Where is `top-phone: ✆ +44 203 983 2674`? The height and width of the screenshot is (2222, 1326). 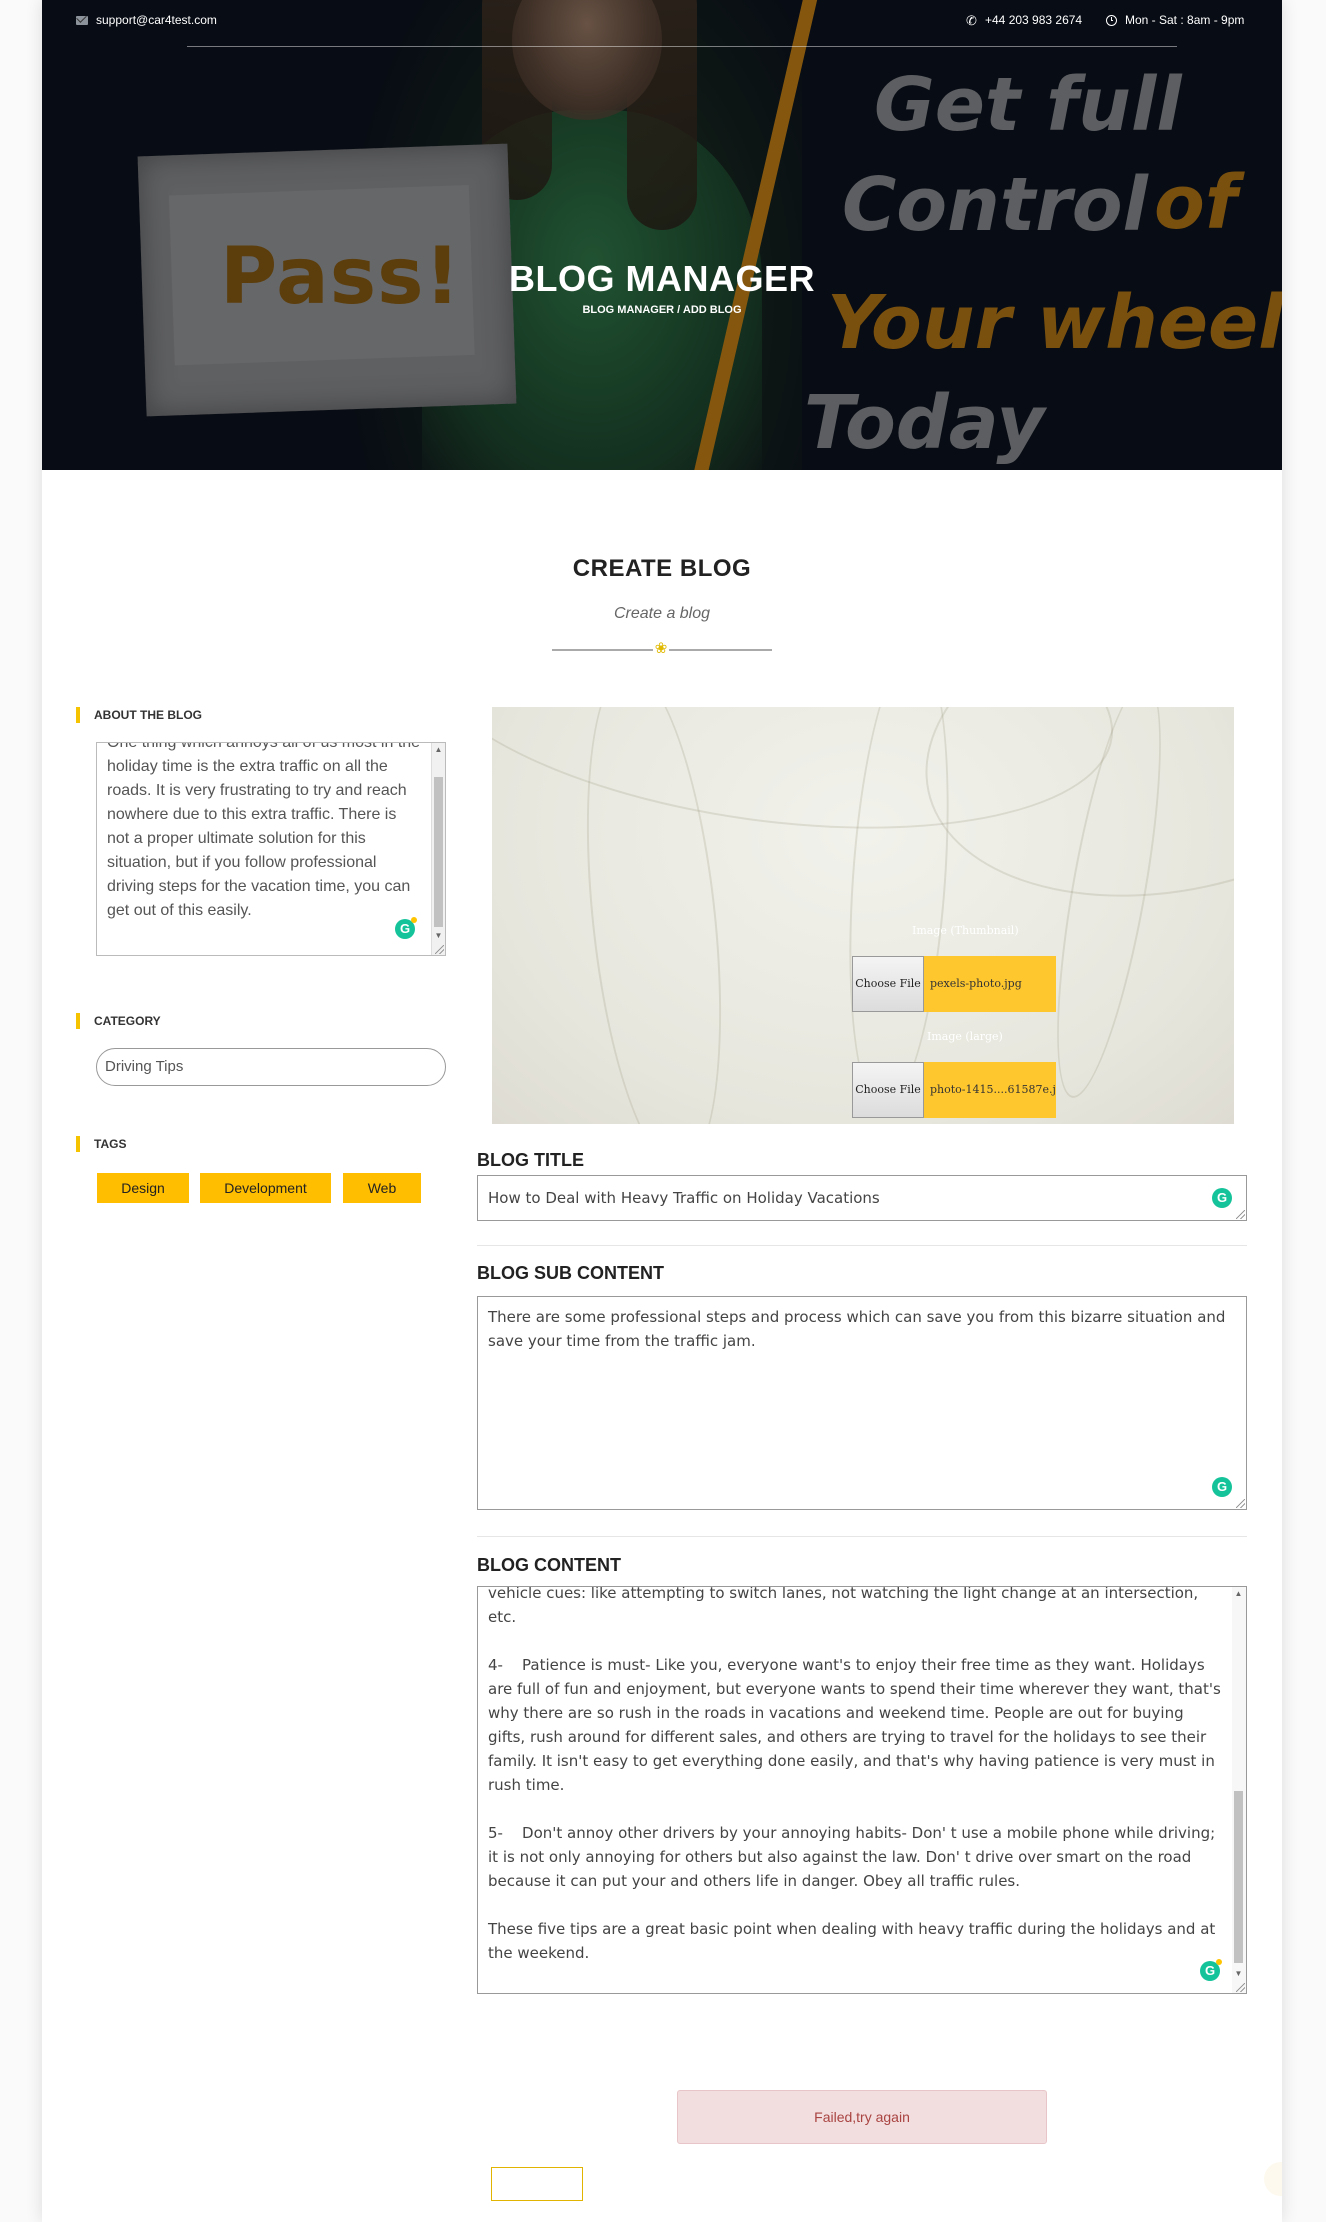 top-phone: ✆ +44 203 983 2674 is located at coordinates (1024, 20).